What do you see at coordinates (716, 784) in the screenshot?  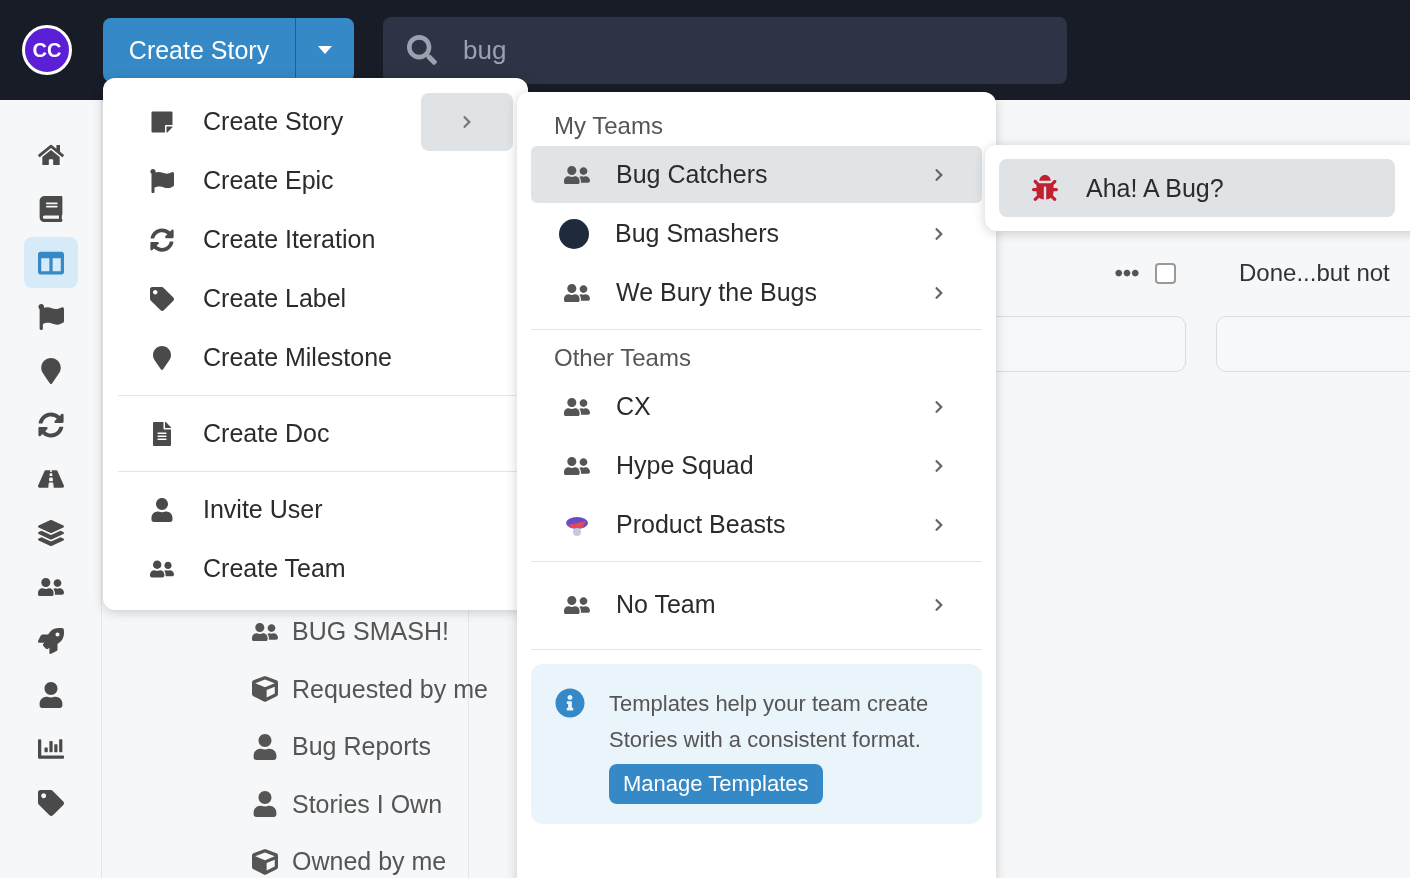 I see `manage-templates-button: Manage Templates` at bounding box center [716, 784].